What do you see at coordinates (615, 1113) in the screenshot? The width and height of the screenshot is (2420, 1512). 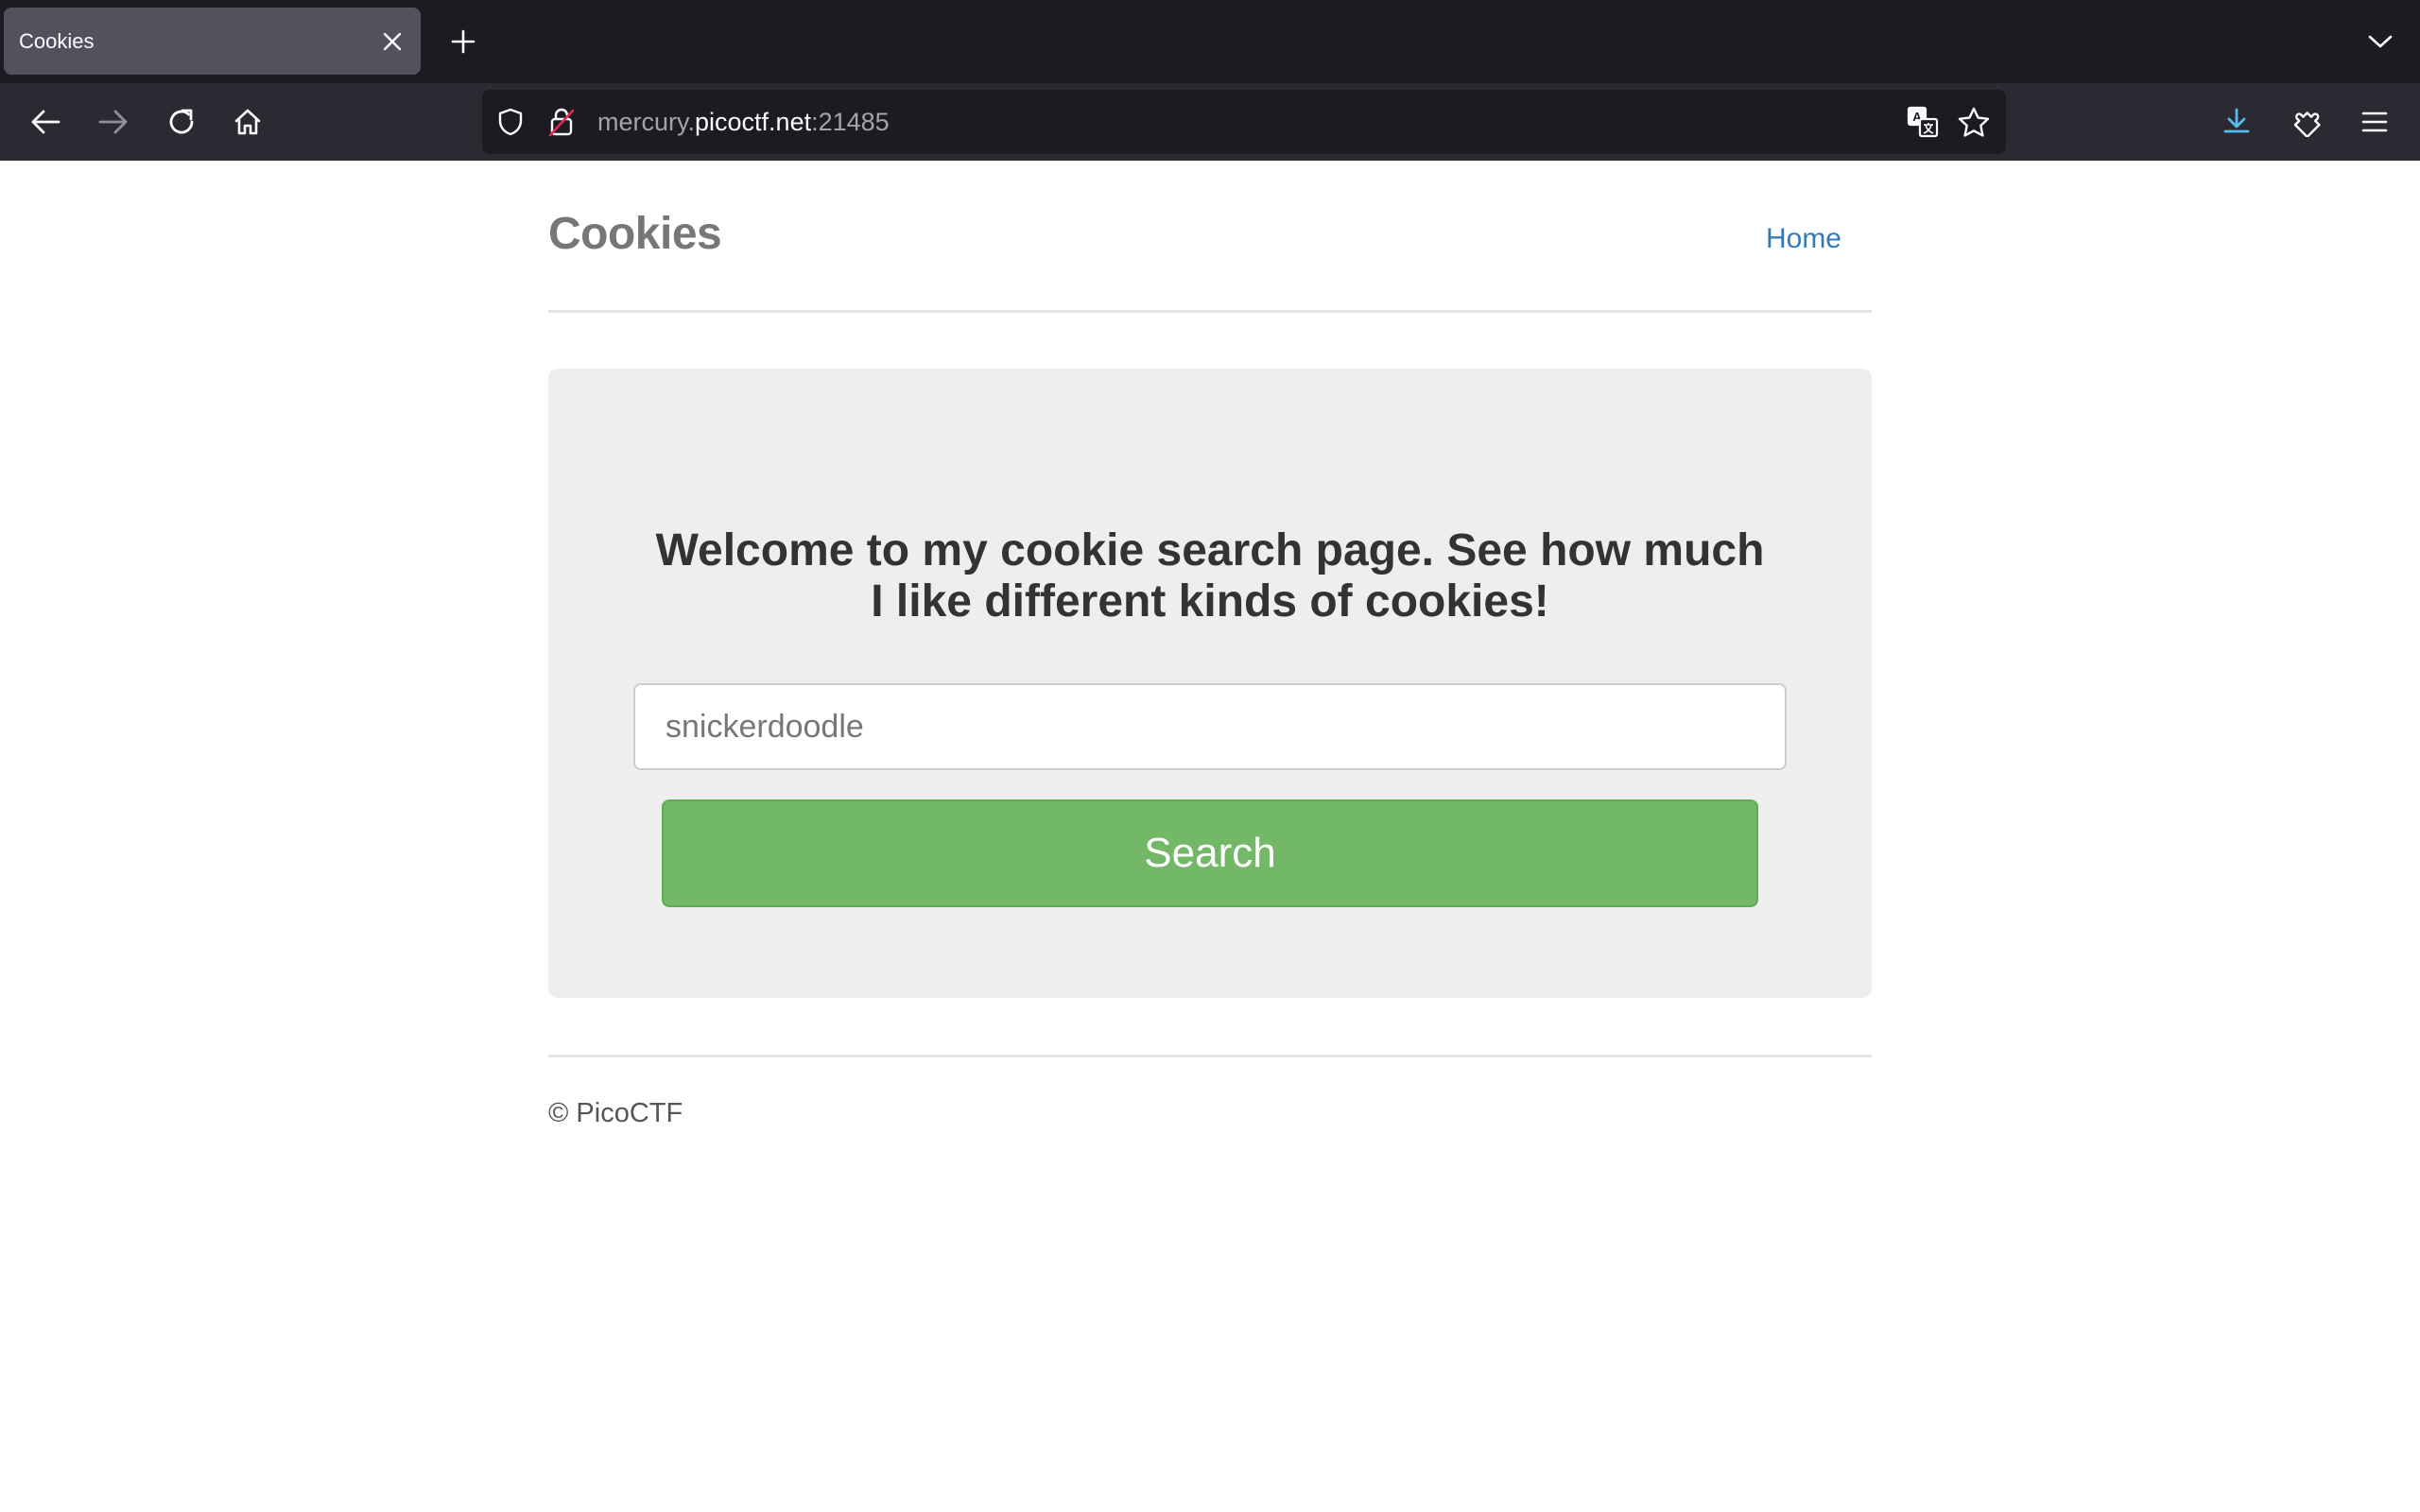 I see `footer-copyright: © PicoCTF` at bounding box center [615, 1113].